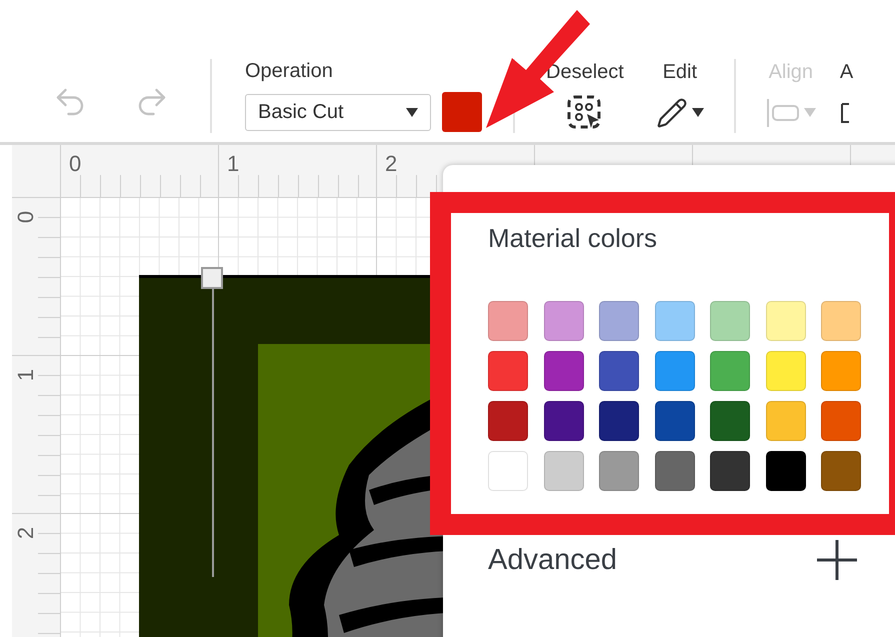 The image size is (895, 637). What do you see at coordinates (289, 71) in the screenshot?
I see `operation-label: Operation` at bounding box center [289, 71].